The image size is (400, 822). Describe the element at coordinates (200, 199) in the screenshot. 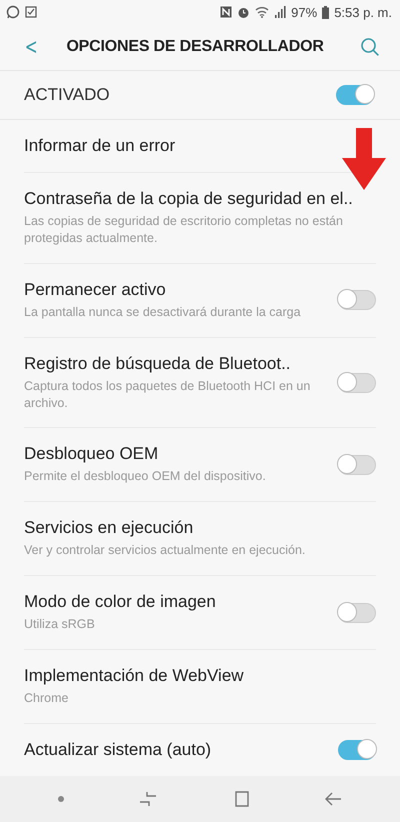

I see `setting-title: Contraseña de la copia de seguridad en el..` at that location.